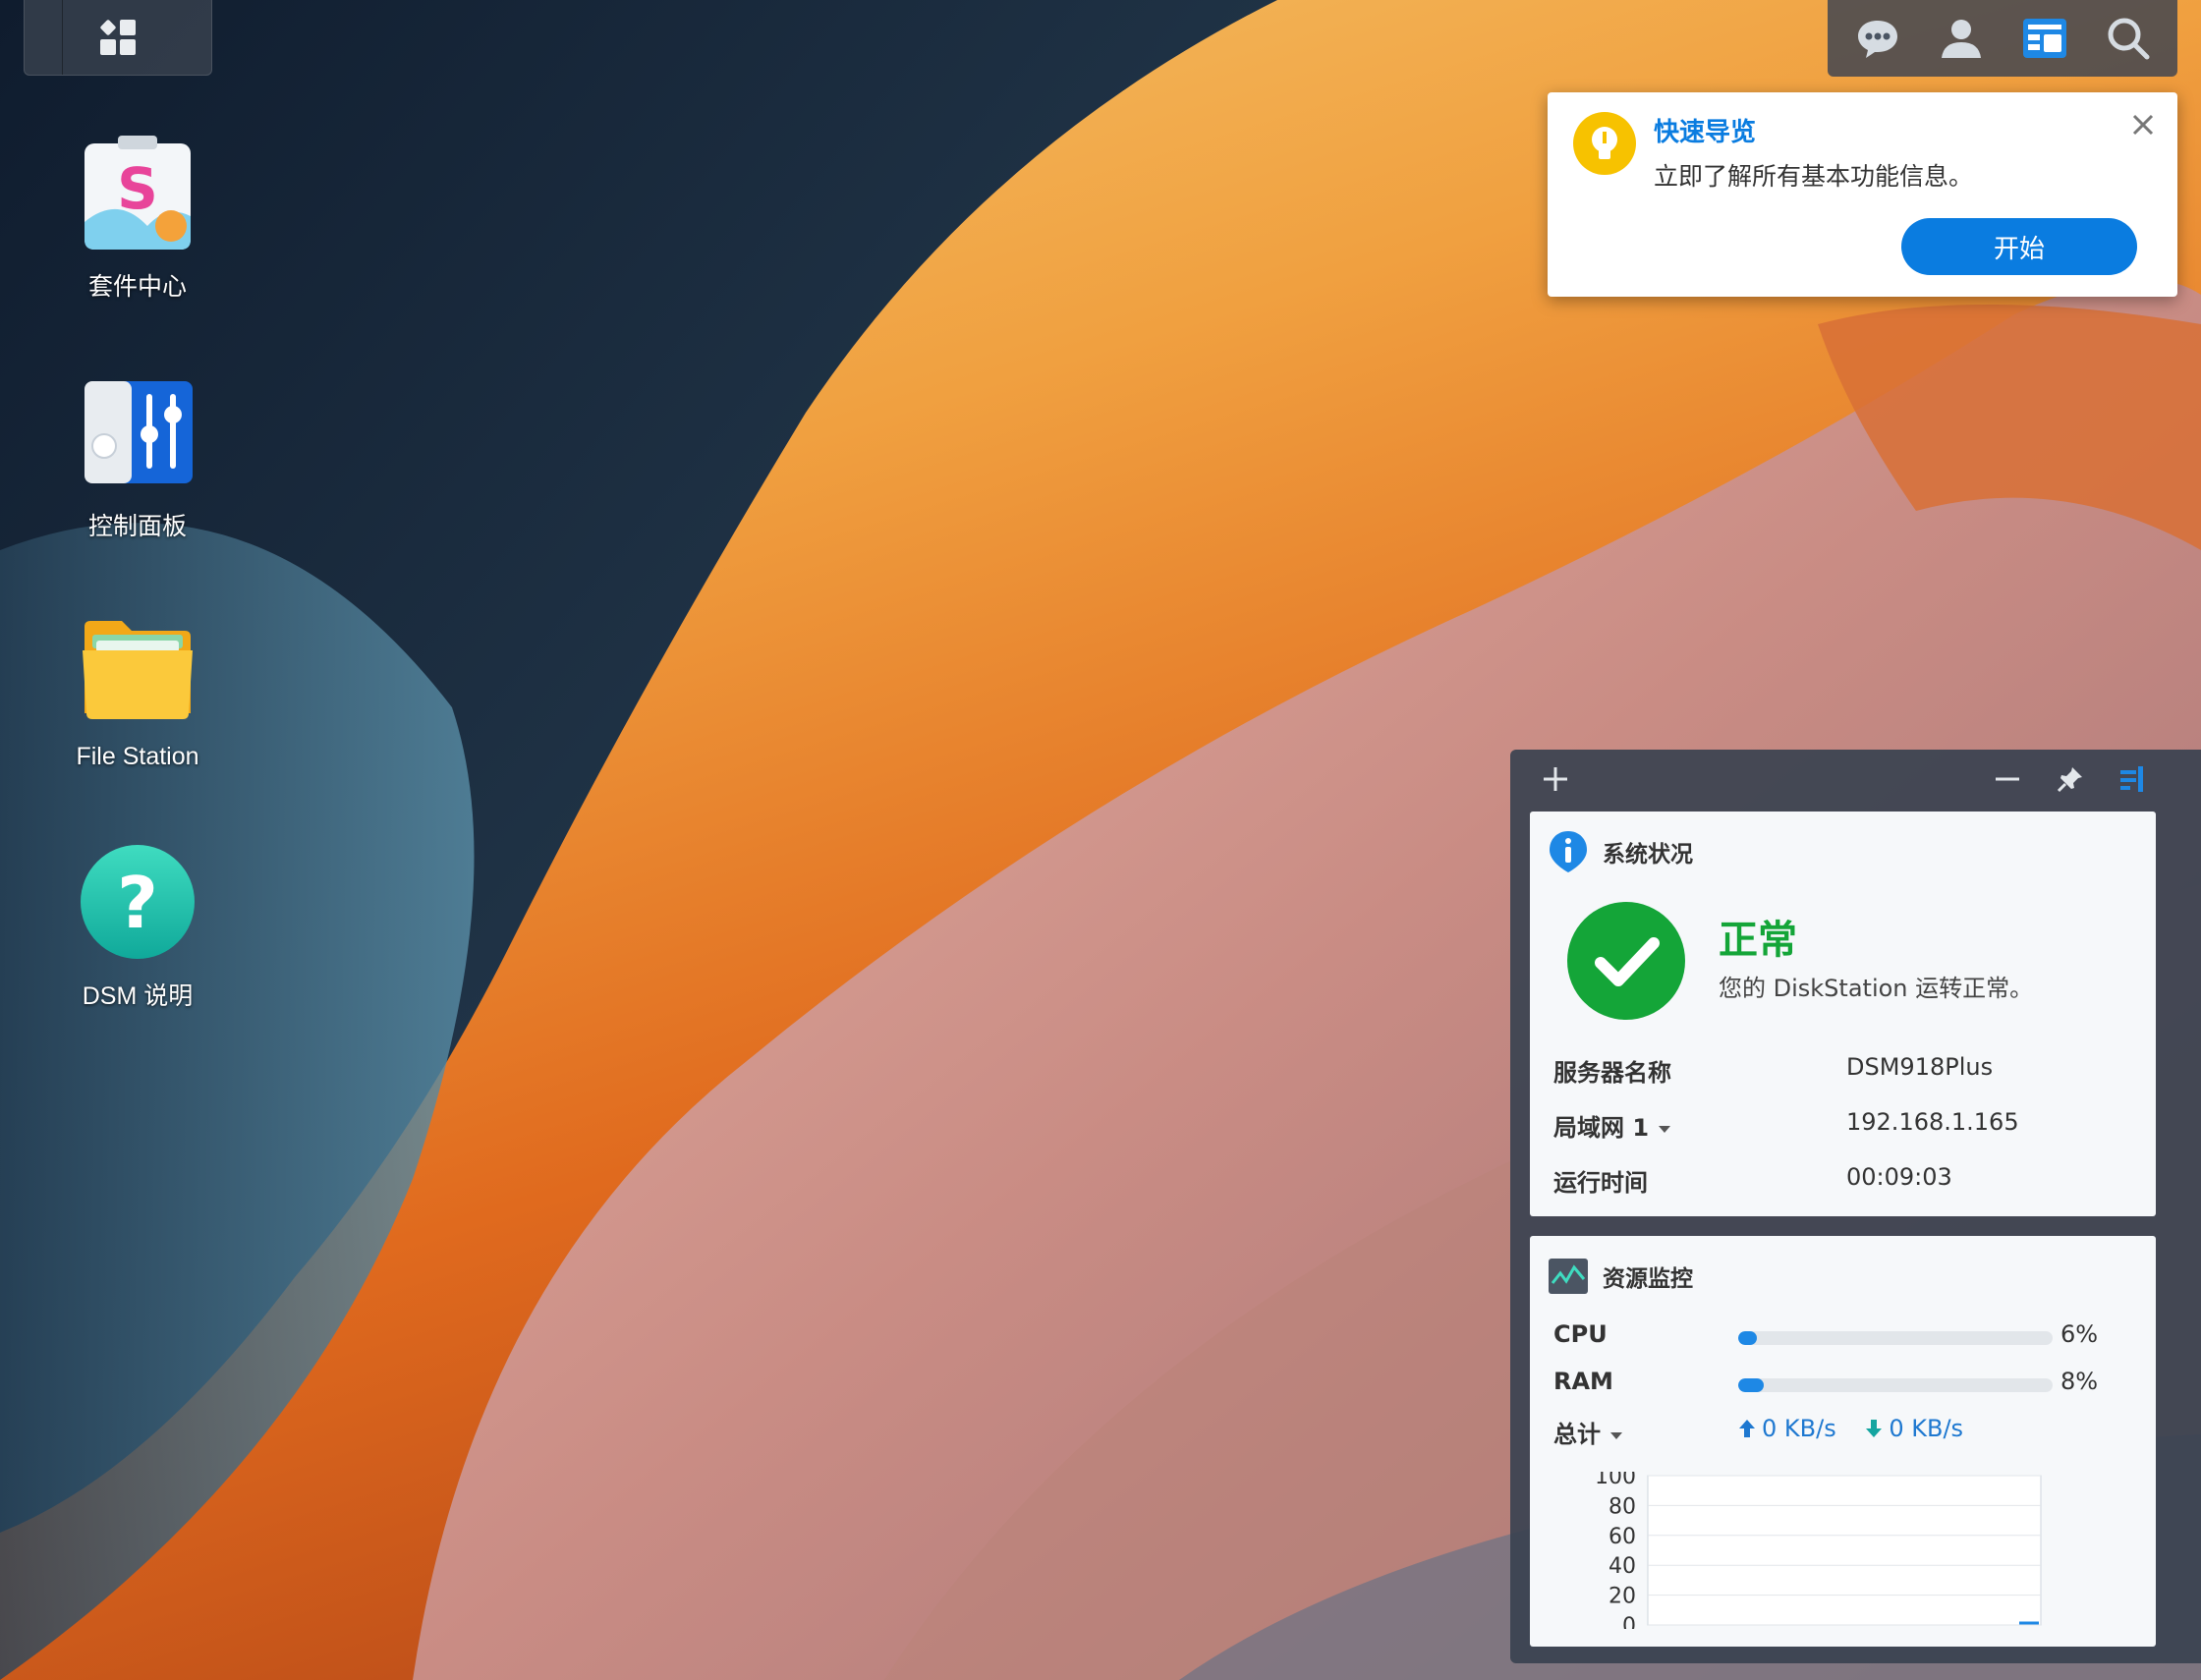 The height and width of the screenshot is (1680, 2201). I want to click on main-menu-button, so click(118, 38).